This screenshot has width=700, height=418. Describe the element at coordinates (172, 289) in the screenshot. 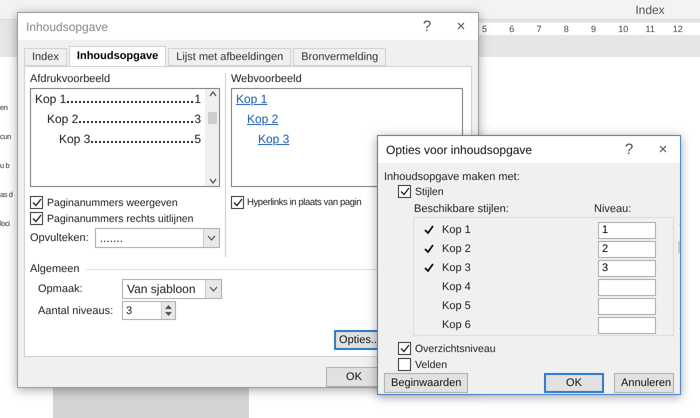

I see `format-dropdown: Van sjabloon` at that location.